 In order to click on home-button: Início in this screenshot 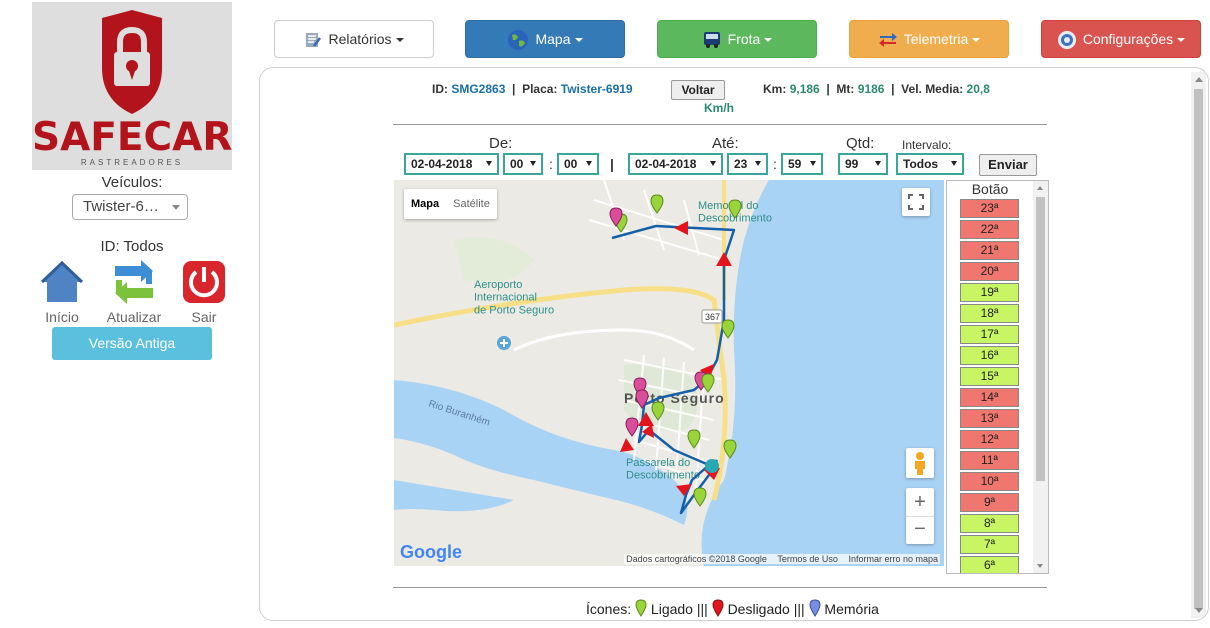, I will do `click(62, 292)`.